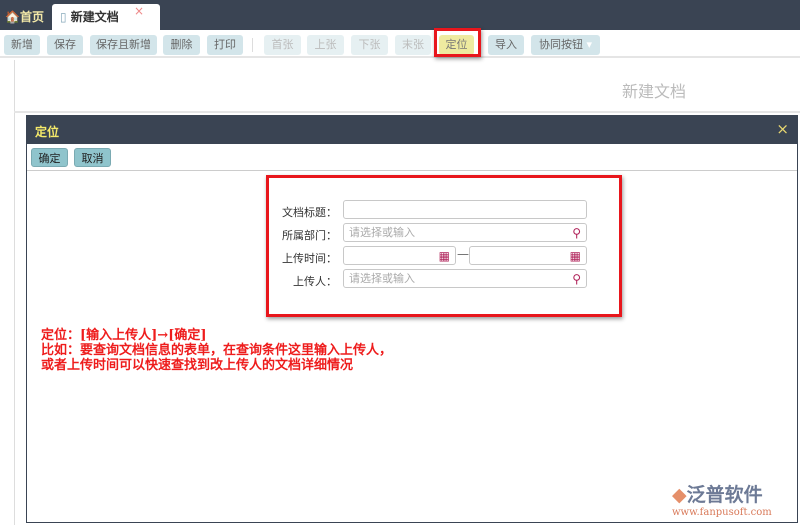 This screenshot has height=525, width=800. Describe the element at coordinates (407, 112) in the screenshot. I see `divider` at that location.